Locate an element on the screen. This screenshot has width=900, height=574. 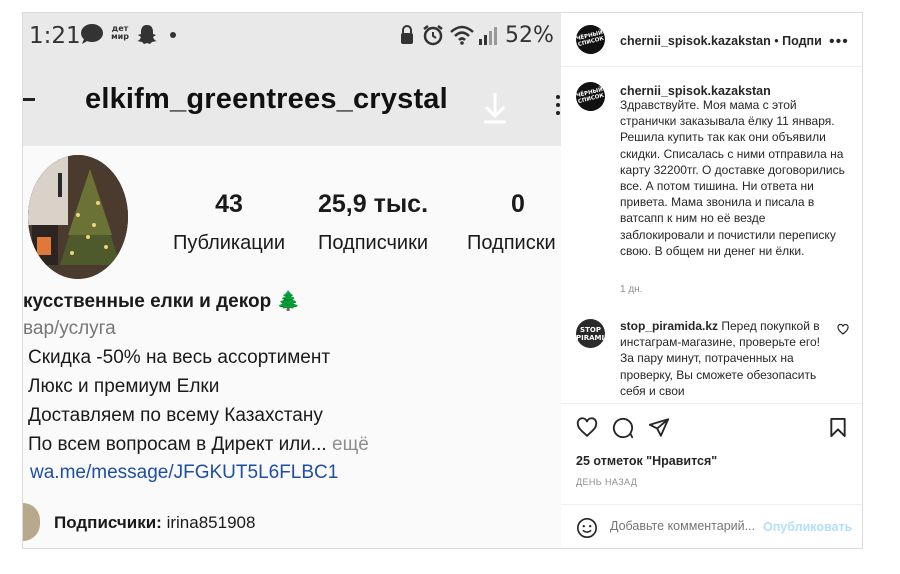
download-icon is located at coordinates (495, 108).